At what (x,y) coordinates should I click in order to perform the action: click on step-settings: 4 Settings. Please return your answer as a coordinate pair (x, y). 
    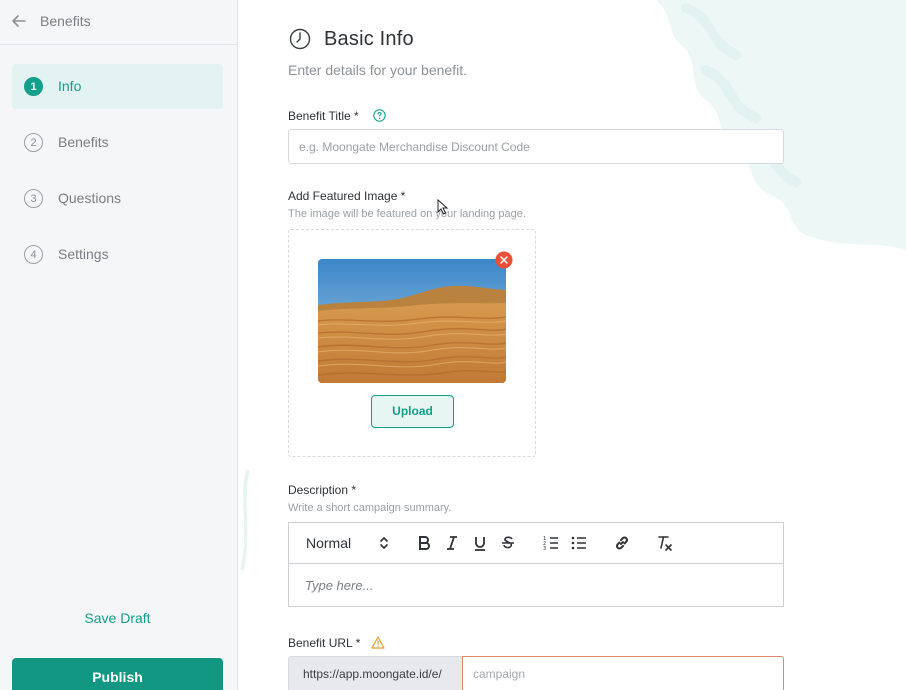
    Looking at the image, I should click on (117, 254).